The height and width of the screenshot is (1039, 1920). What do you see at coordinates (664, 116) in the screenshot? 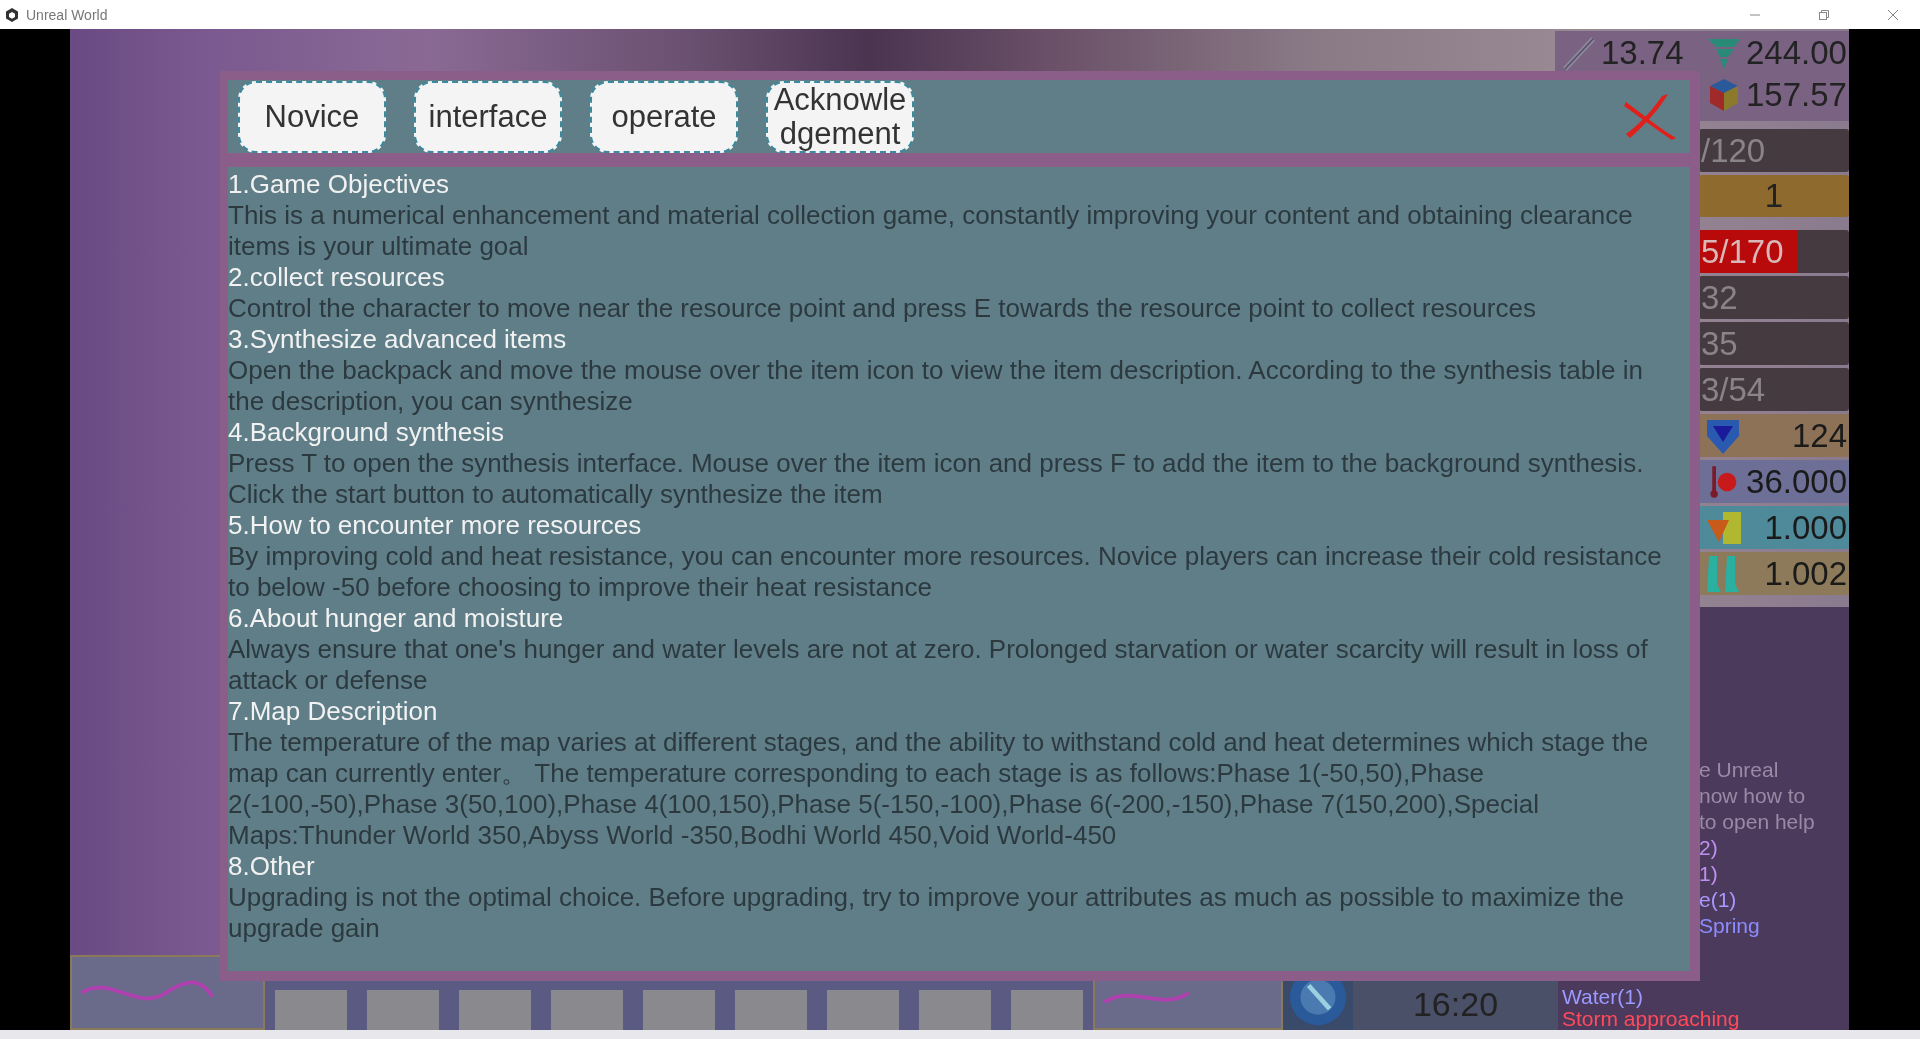
I see `help-tab: operate` at bounding box center [664, 116].